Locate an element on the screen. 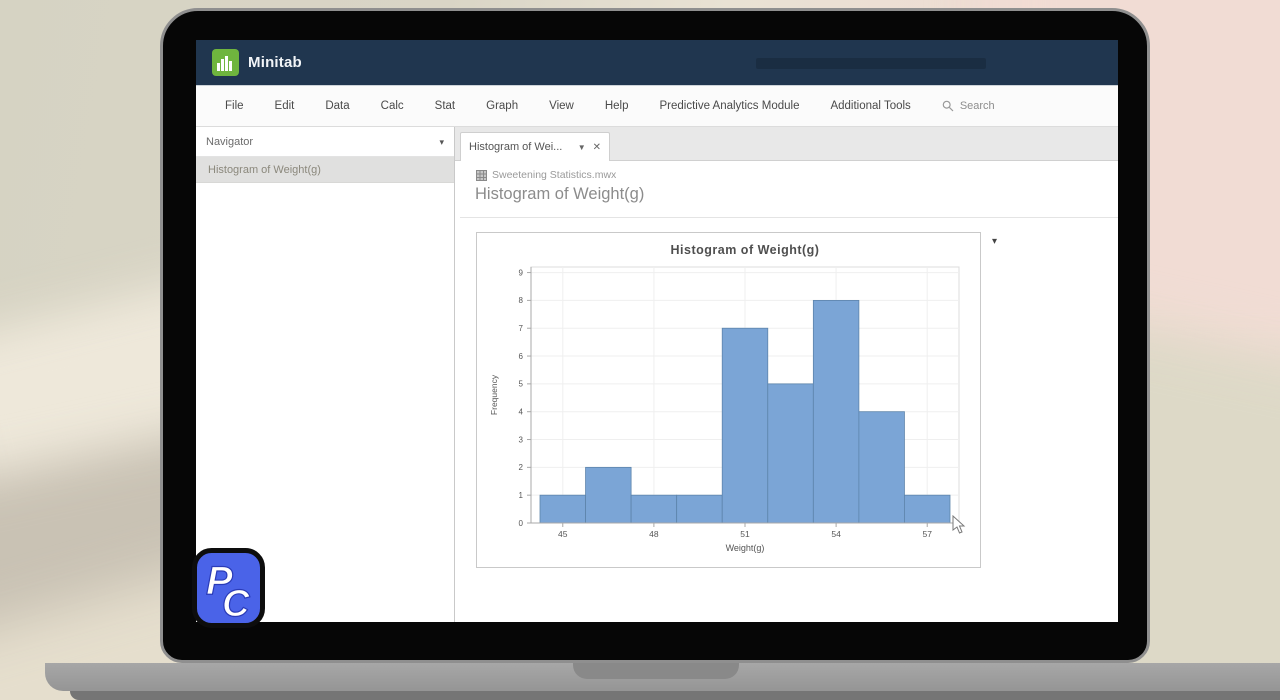 The image size is (1280, 700). svg-text: 1 is located at coordinates (521, 495).